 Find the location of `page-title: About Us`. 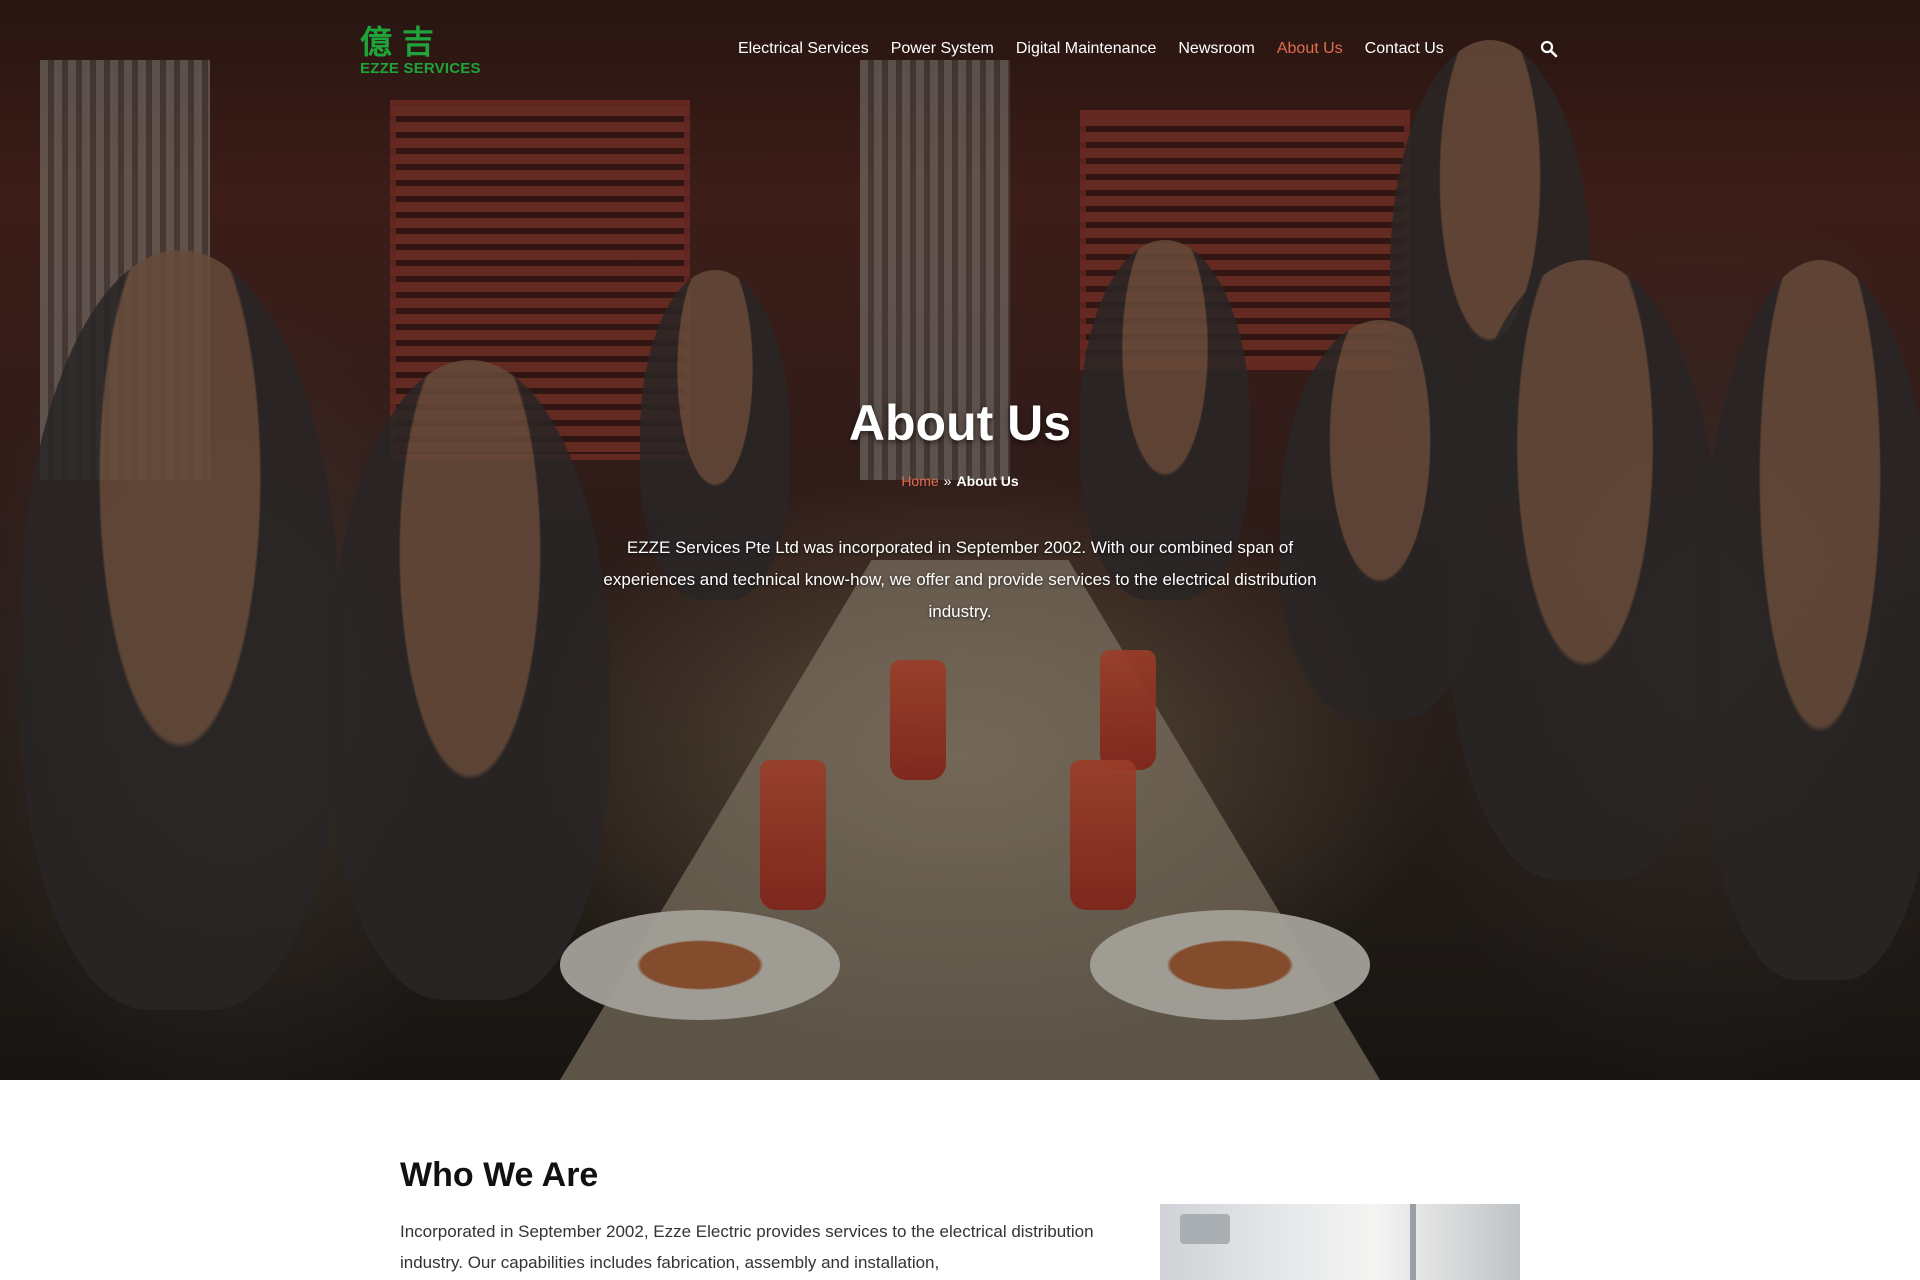

page-title: About Us is located at coordinates (960, 423).